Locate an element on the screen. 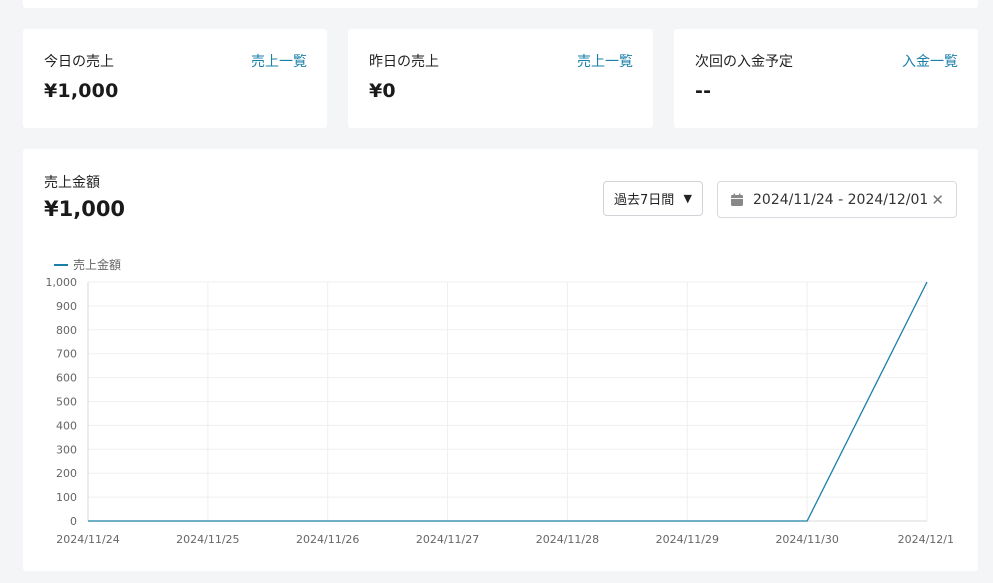 Image resolution: width=993 pixels, height=583 pixels. y-tick-label: 900 is located at coordinates (66, 306).